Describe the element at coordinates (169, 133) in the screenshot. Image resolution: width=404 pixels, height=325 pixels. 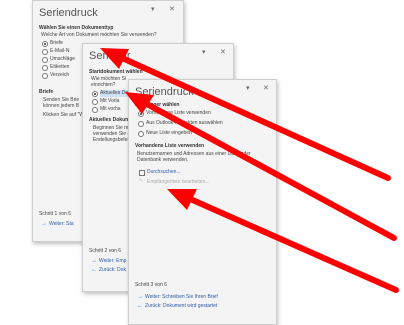
I see `option-label: Neue Liste eingeben` at that location.